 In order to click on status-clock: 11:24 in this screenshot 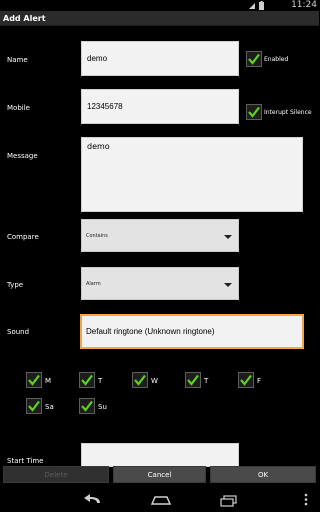, I will do `click(304, 5)`.